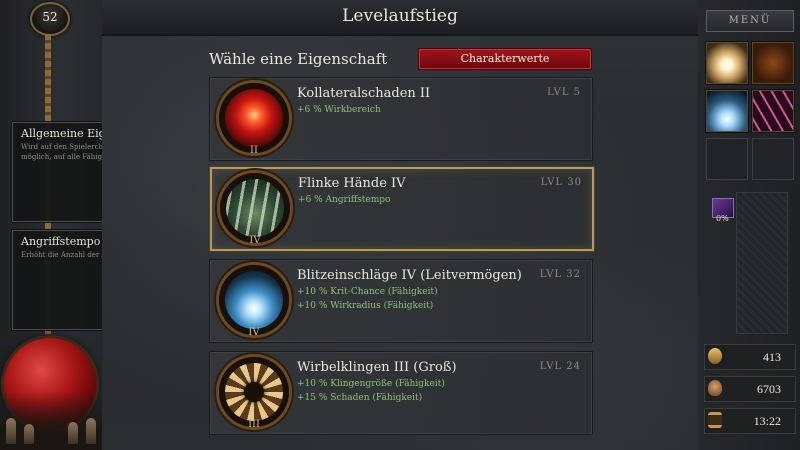  Describe the element at coordinates (371, 384) in the screenshot. I see `trait-bonus: +10 % Klingengröße (Fähigkeit)` at that location.